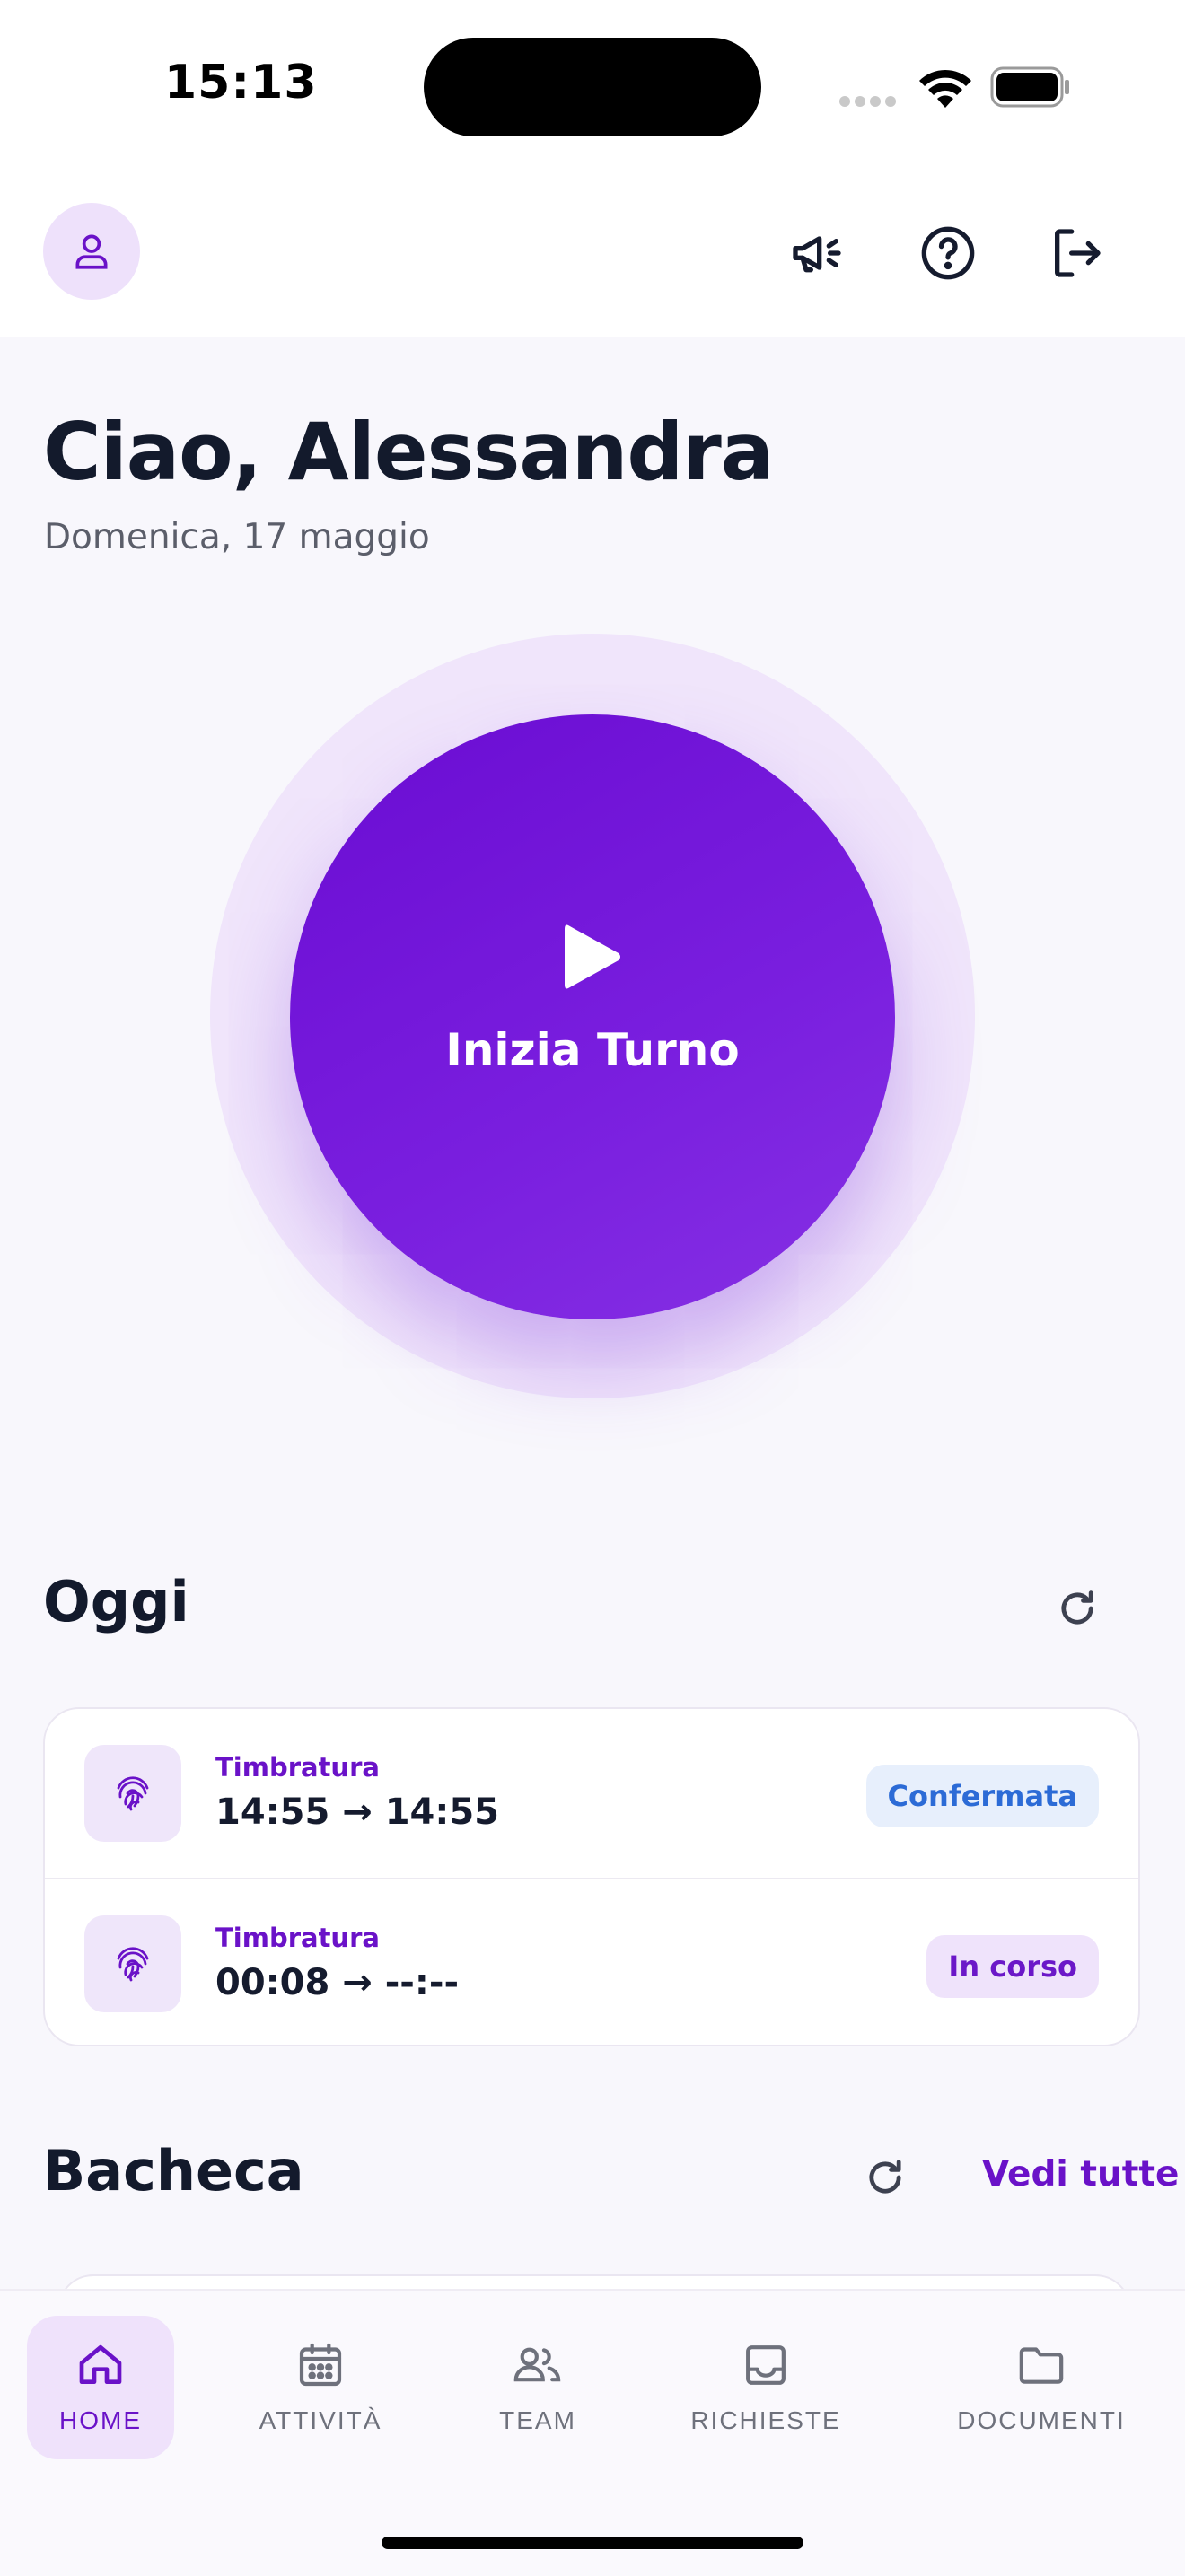 This screenshot has height=2576, width=1185. I want to click on top-app-bar, so click(592, 258).